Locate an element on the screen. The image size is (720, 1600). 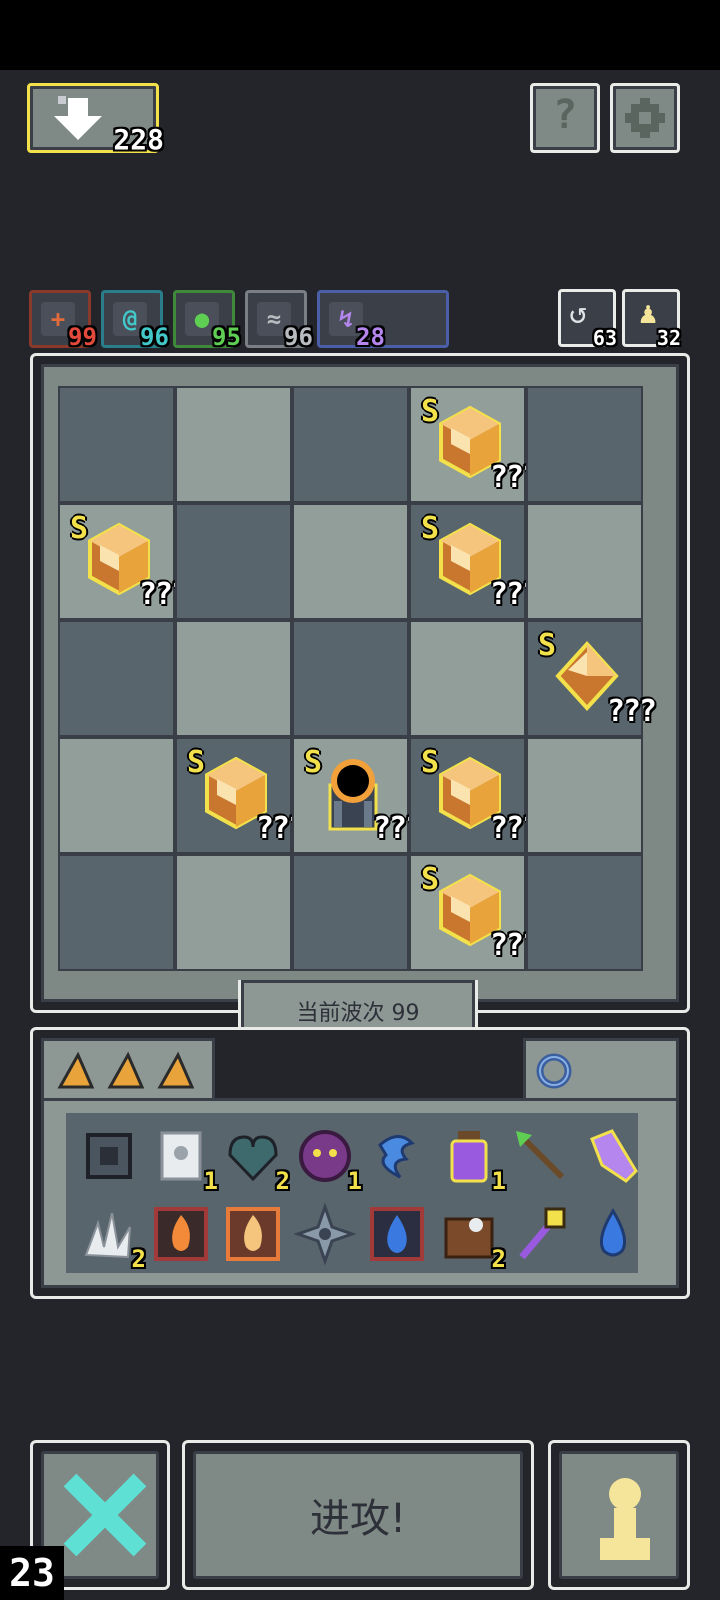
shuriken-icon is located at coordinates (325, 1234).